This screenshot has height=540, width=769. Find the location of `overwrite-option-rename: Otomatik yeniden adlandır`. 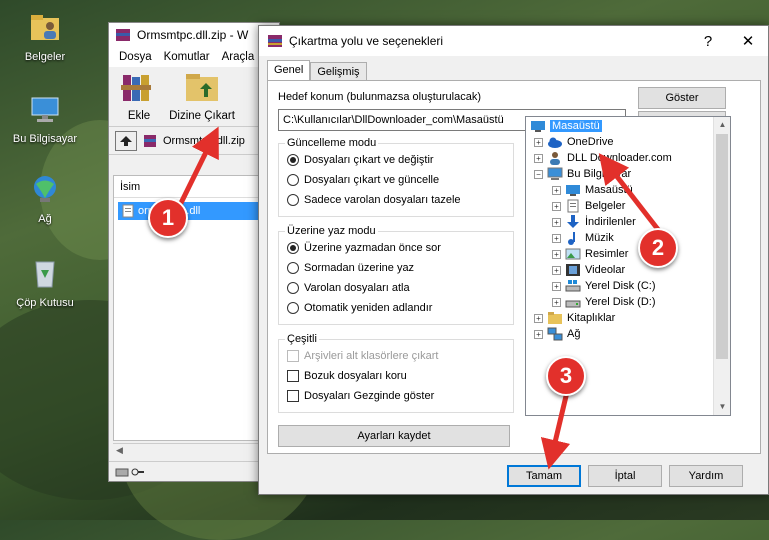

overwrite-option-rename: Otomatik yeniden adlandır is located at coordinates (359, 308).